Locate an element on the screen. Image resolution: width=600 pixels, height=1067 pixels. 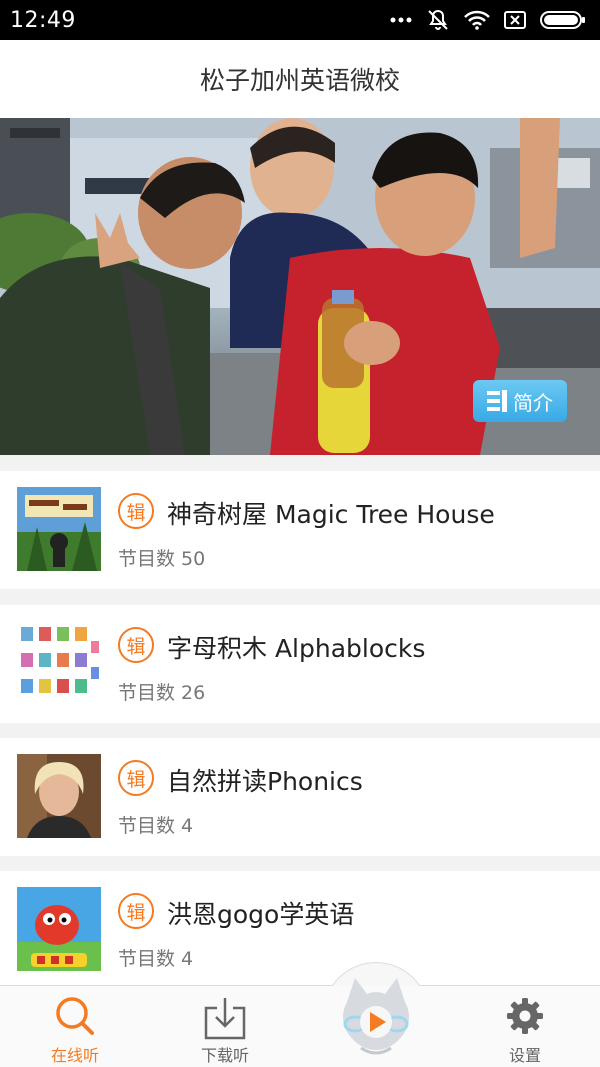
gear-icon is located at coordinates (525, 1016).